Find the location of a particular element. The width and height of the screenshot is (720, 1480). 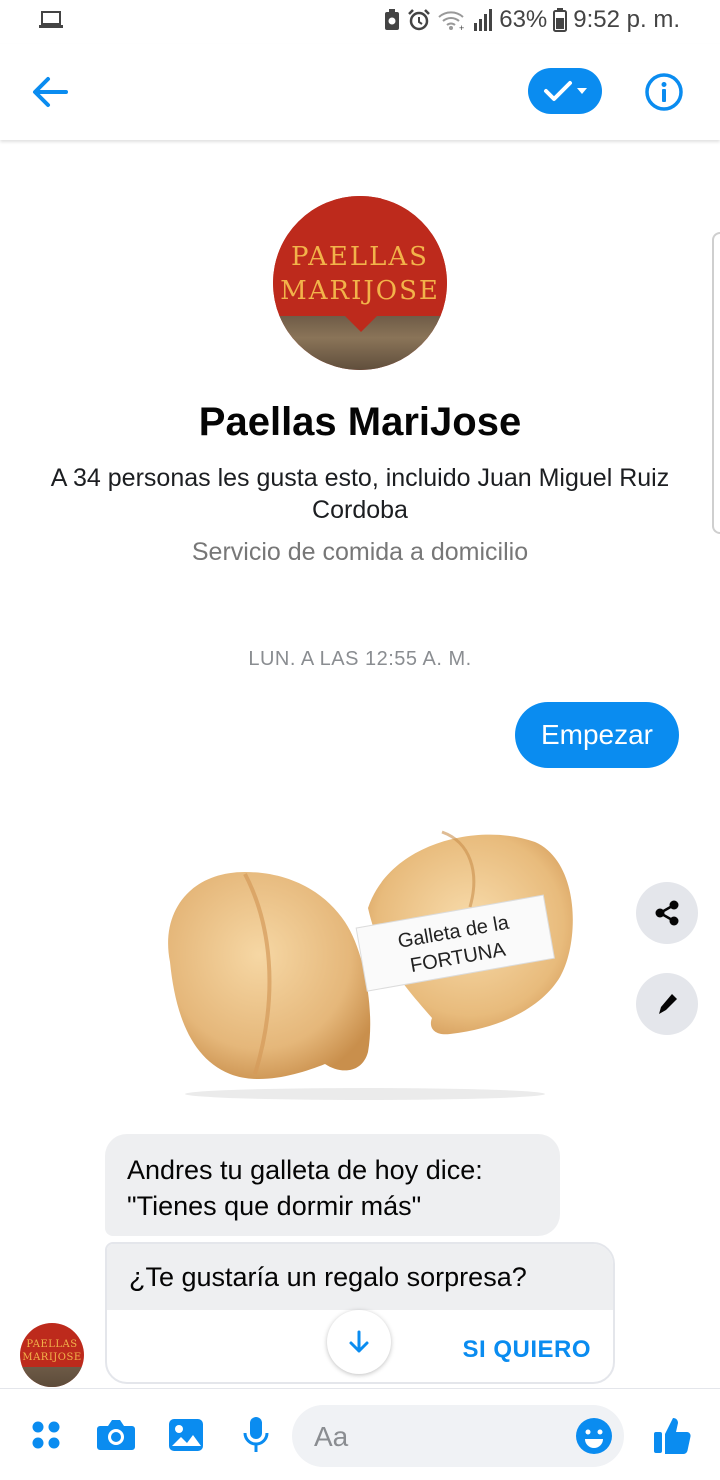

like-button is located at coordinates (672, 1435).